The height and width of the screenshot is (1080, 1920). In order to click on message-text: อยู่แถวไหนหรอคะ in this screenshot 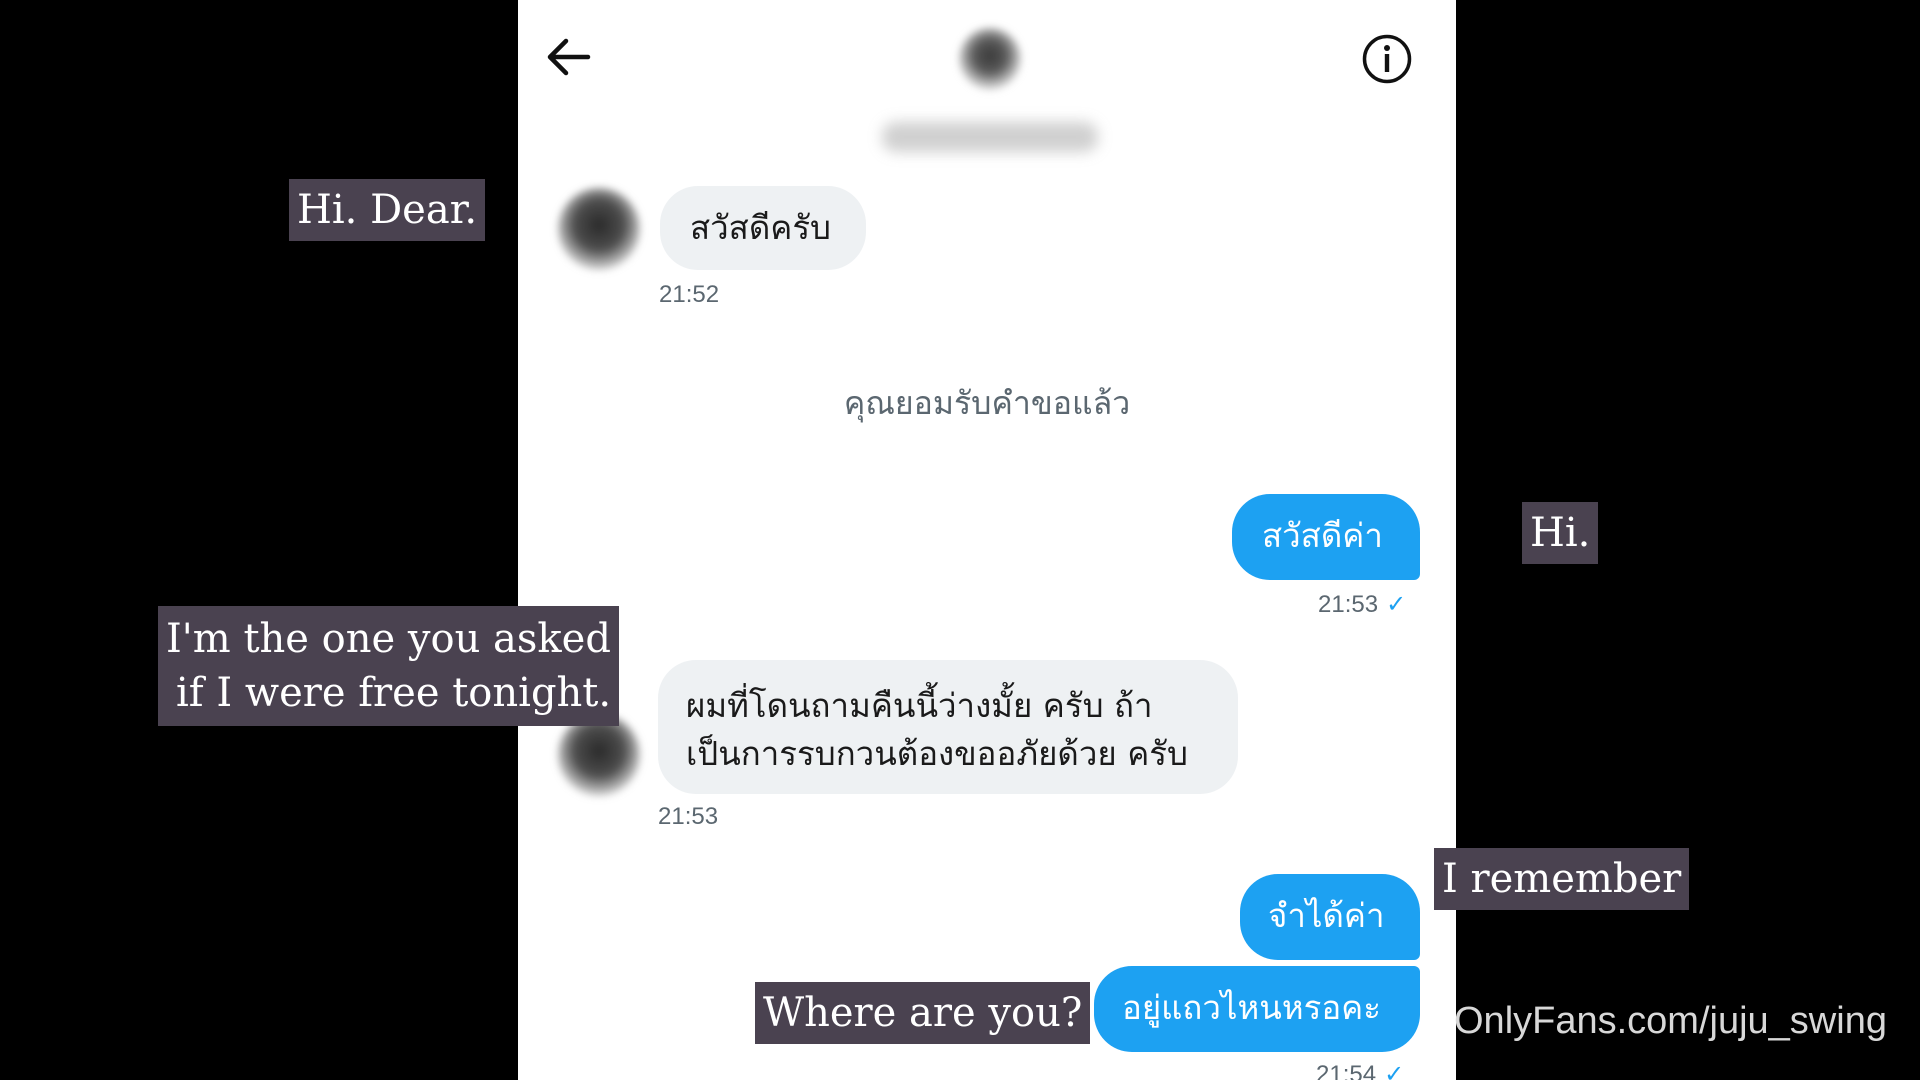, I will do `click(1251, 1007)`.